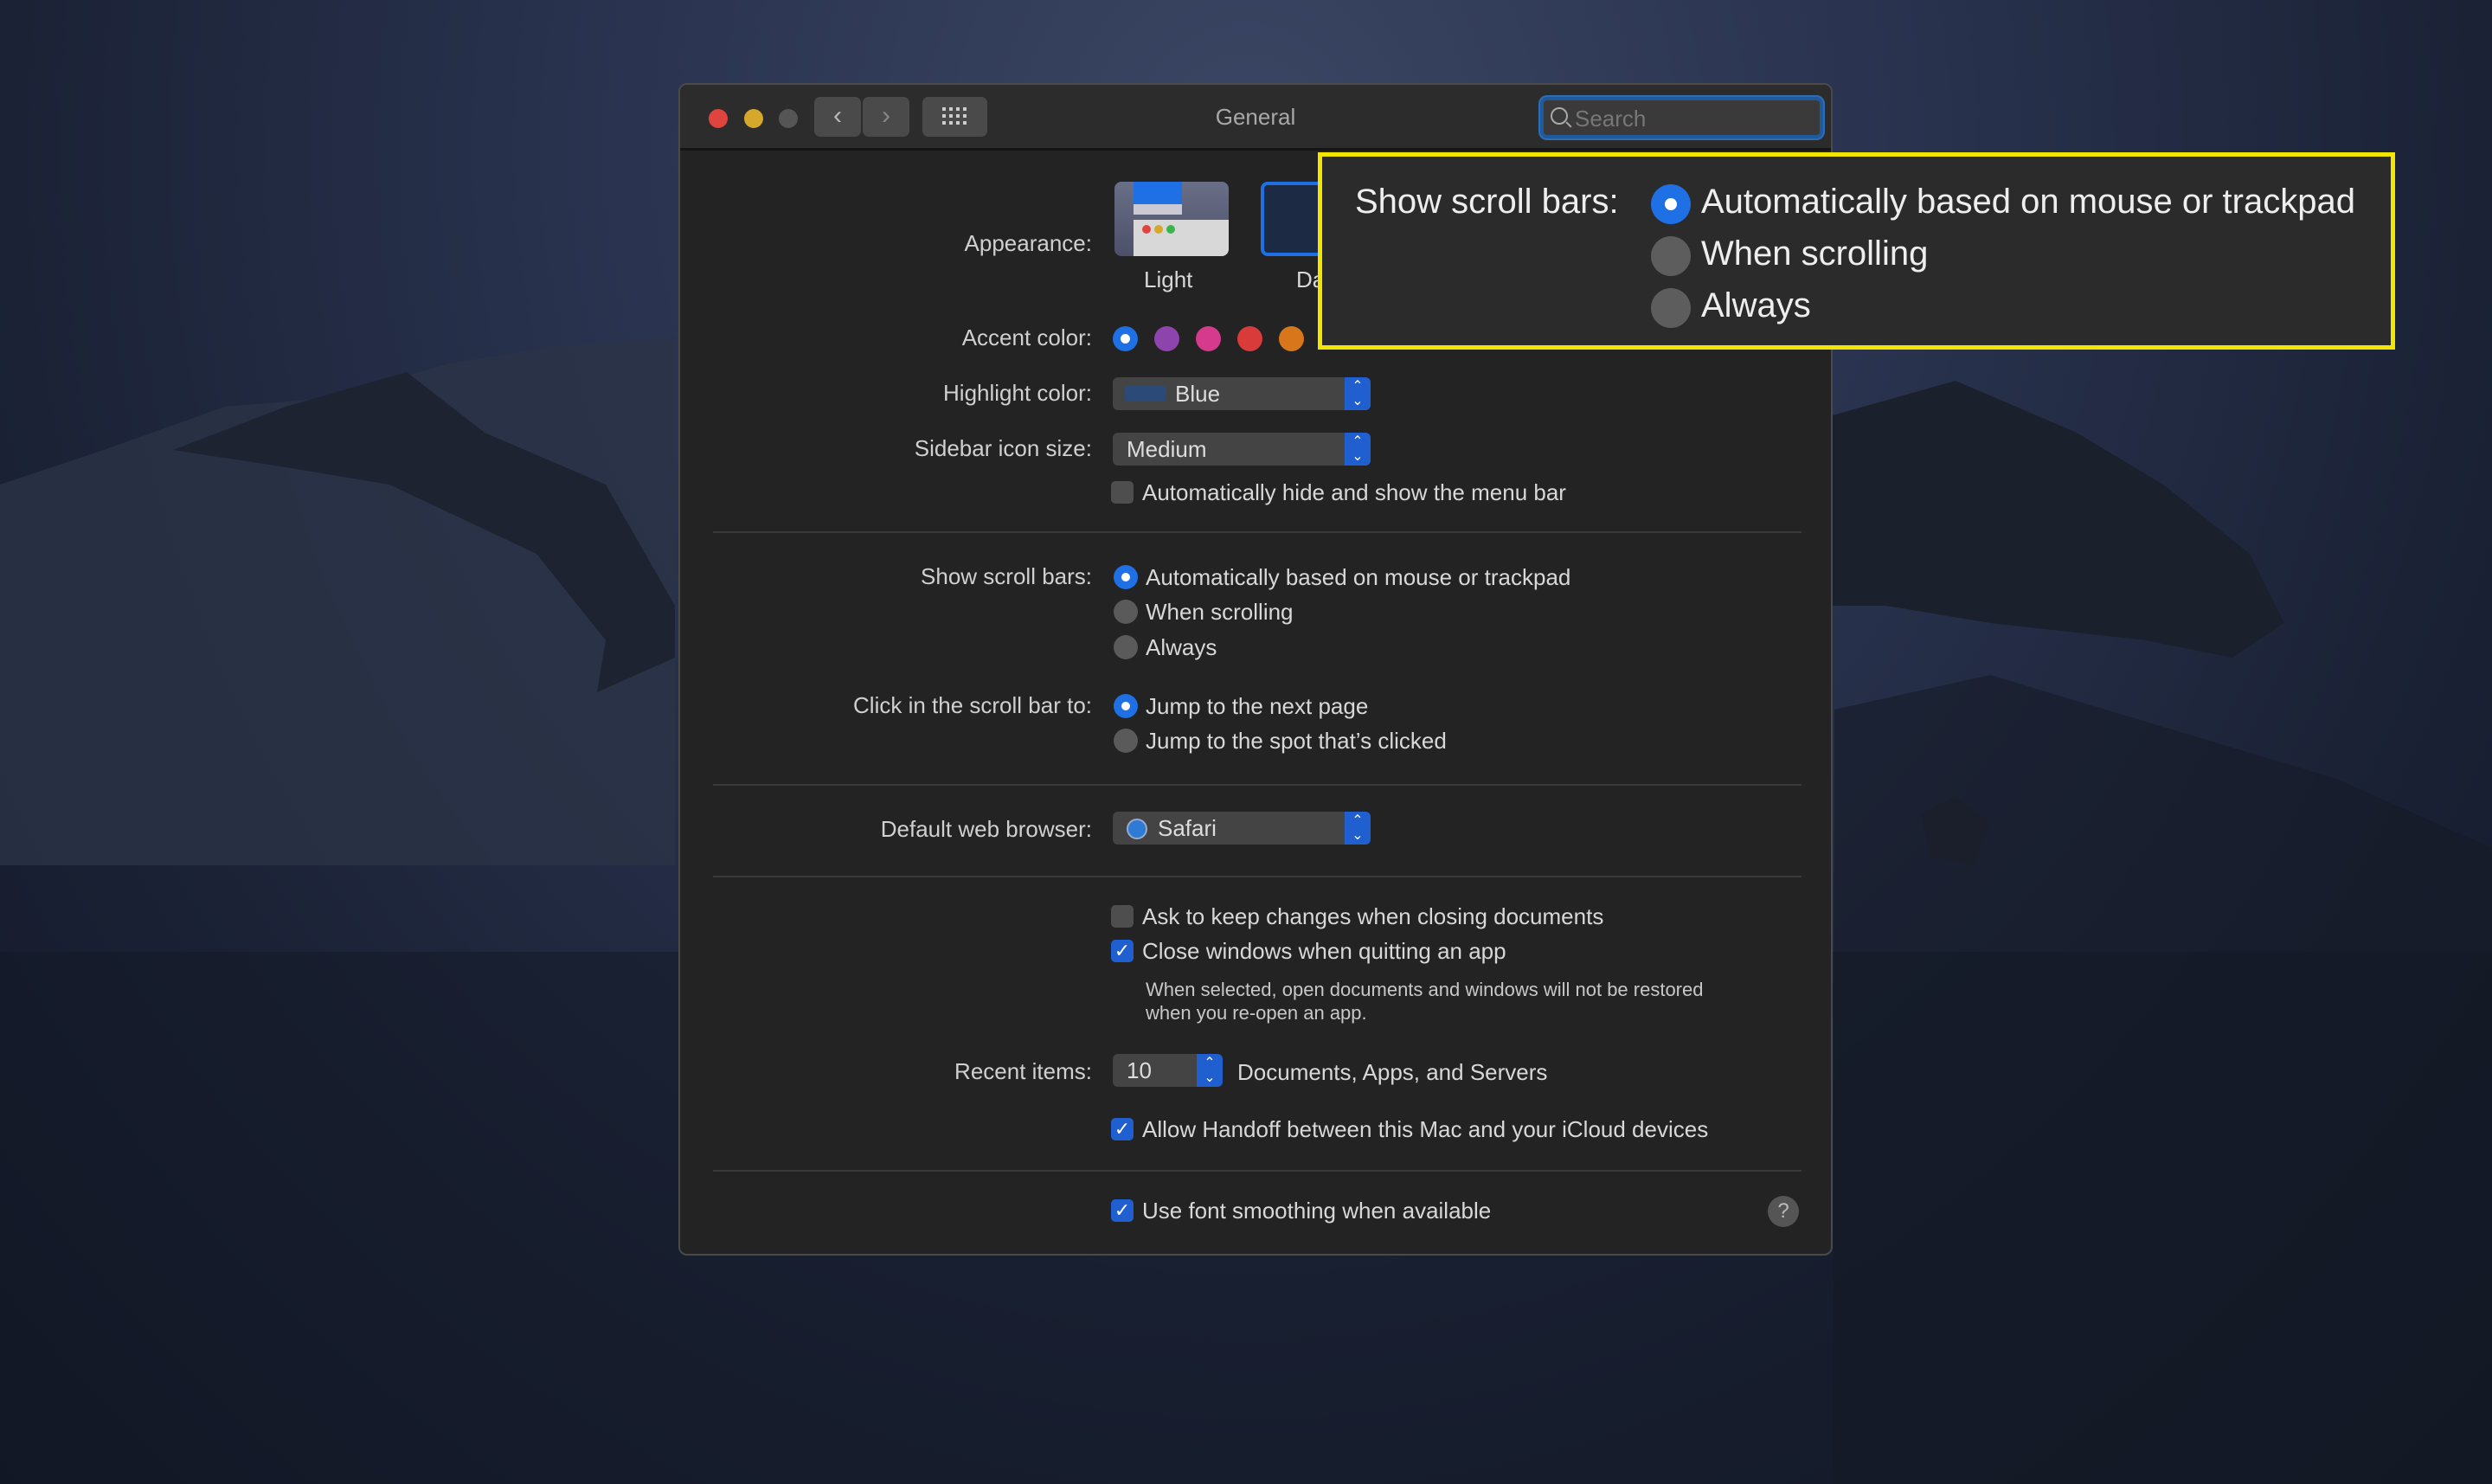  Describe the element at coordinates (1393, 1072) in the screenshot. I see `recent-items-suffix: Documents, Apps, and Servers` at that location.